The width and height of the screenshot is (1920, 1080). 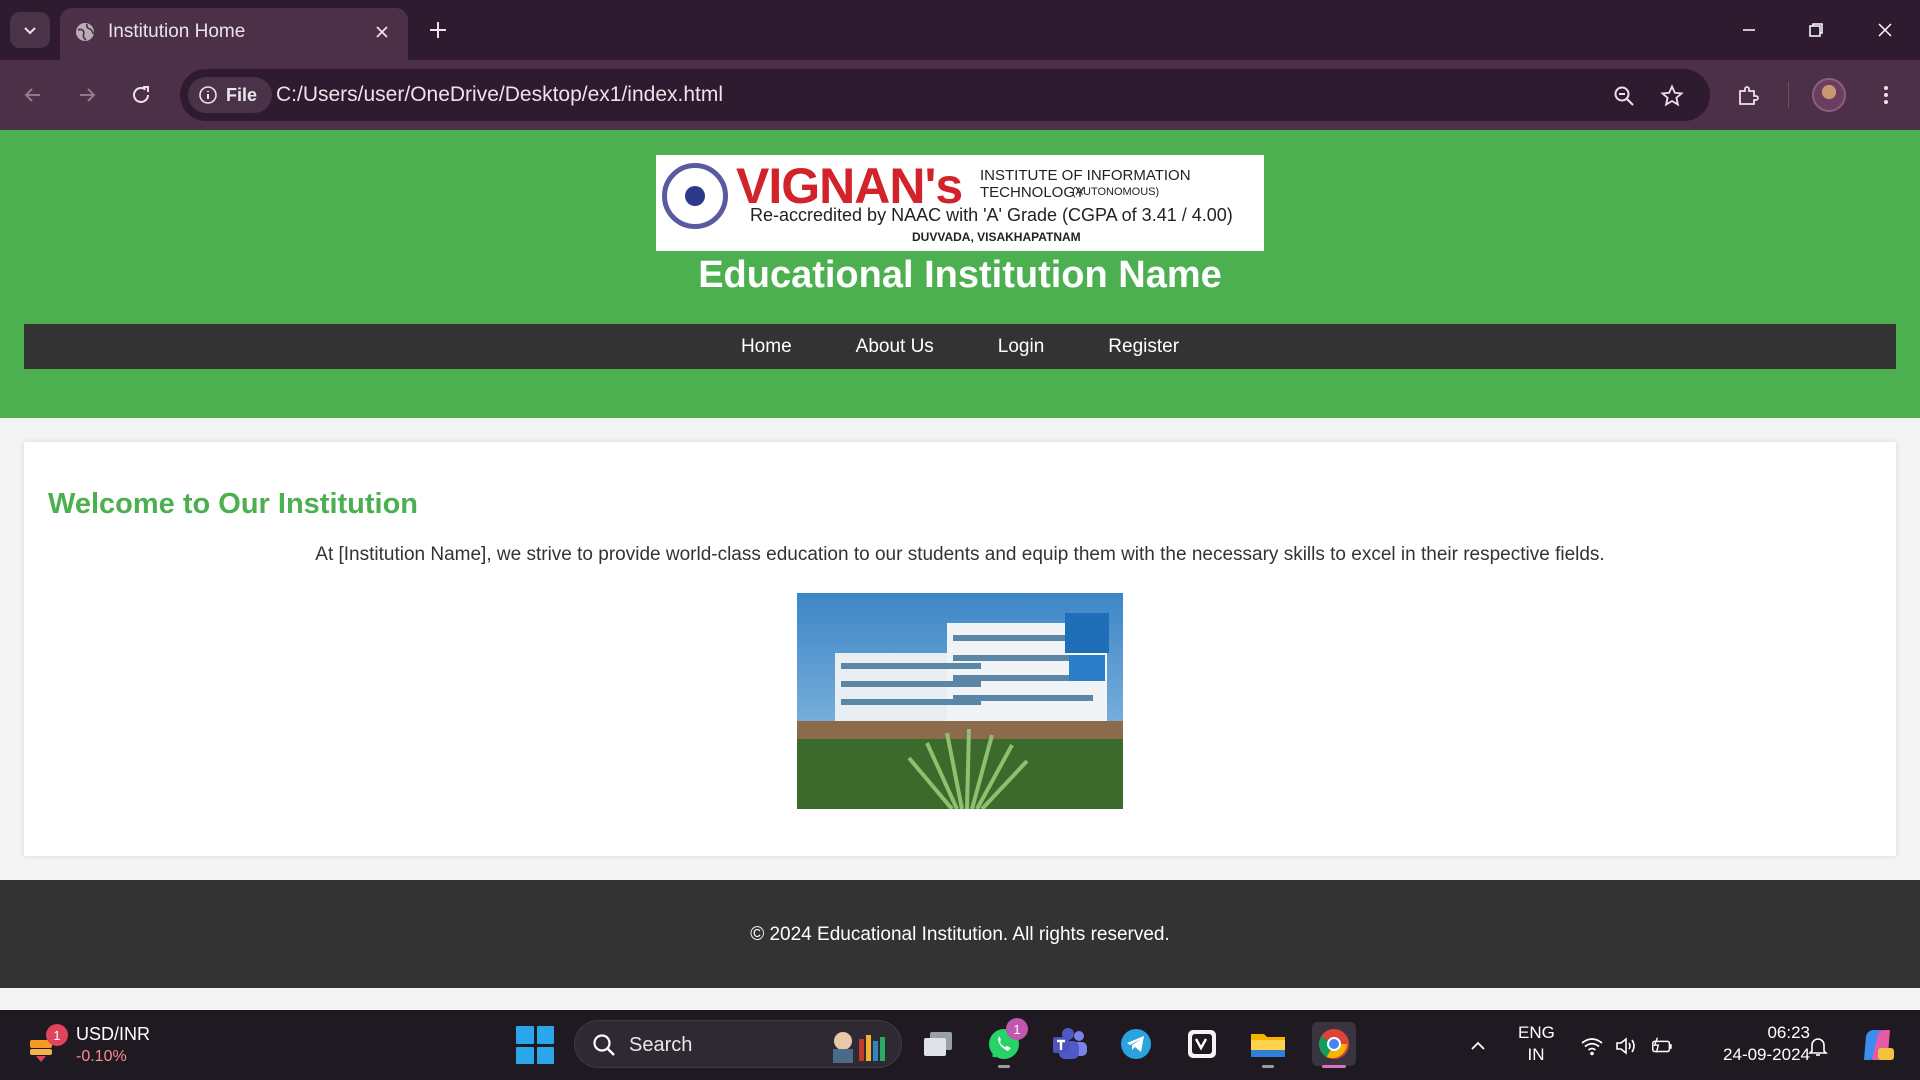 I want to click on puzzle-icon, so click(x=1749, y=95).